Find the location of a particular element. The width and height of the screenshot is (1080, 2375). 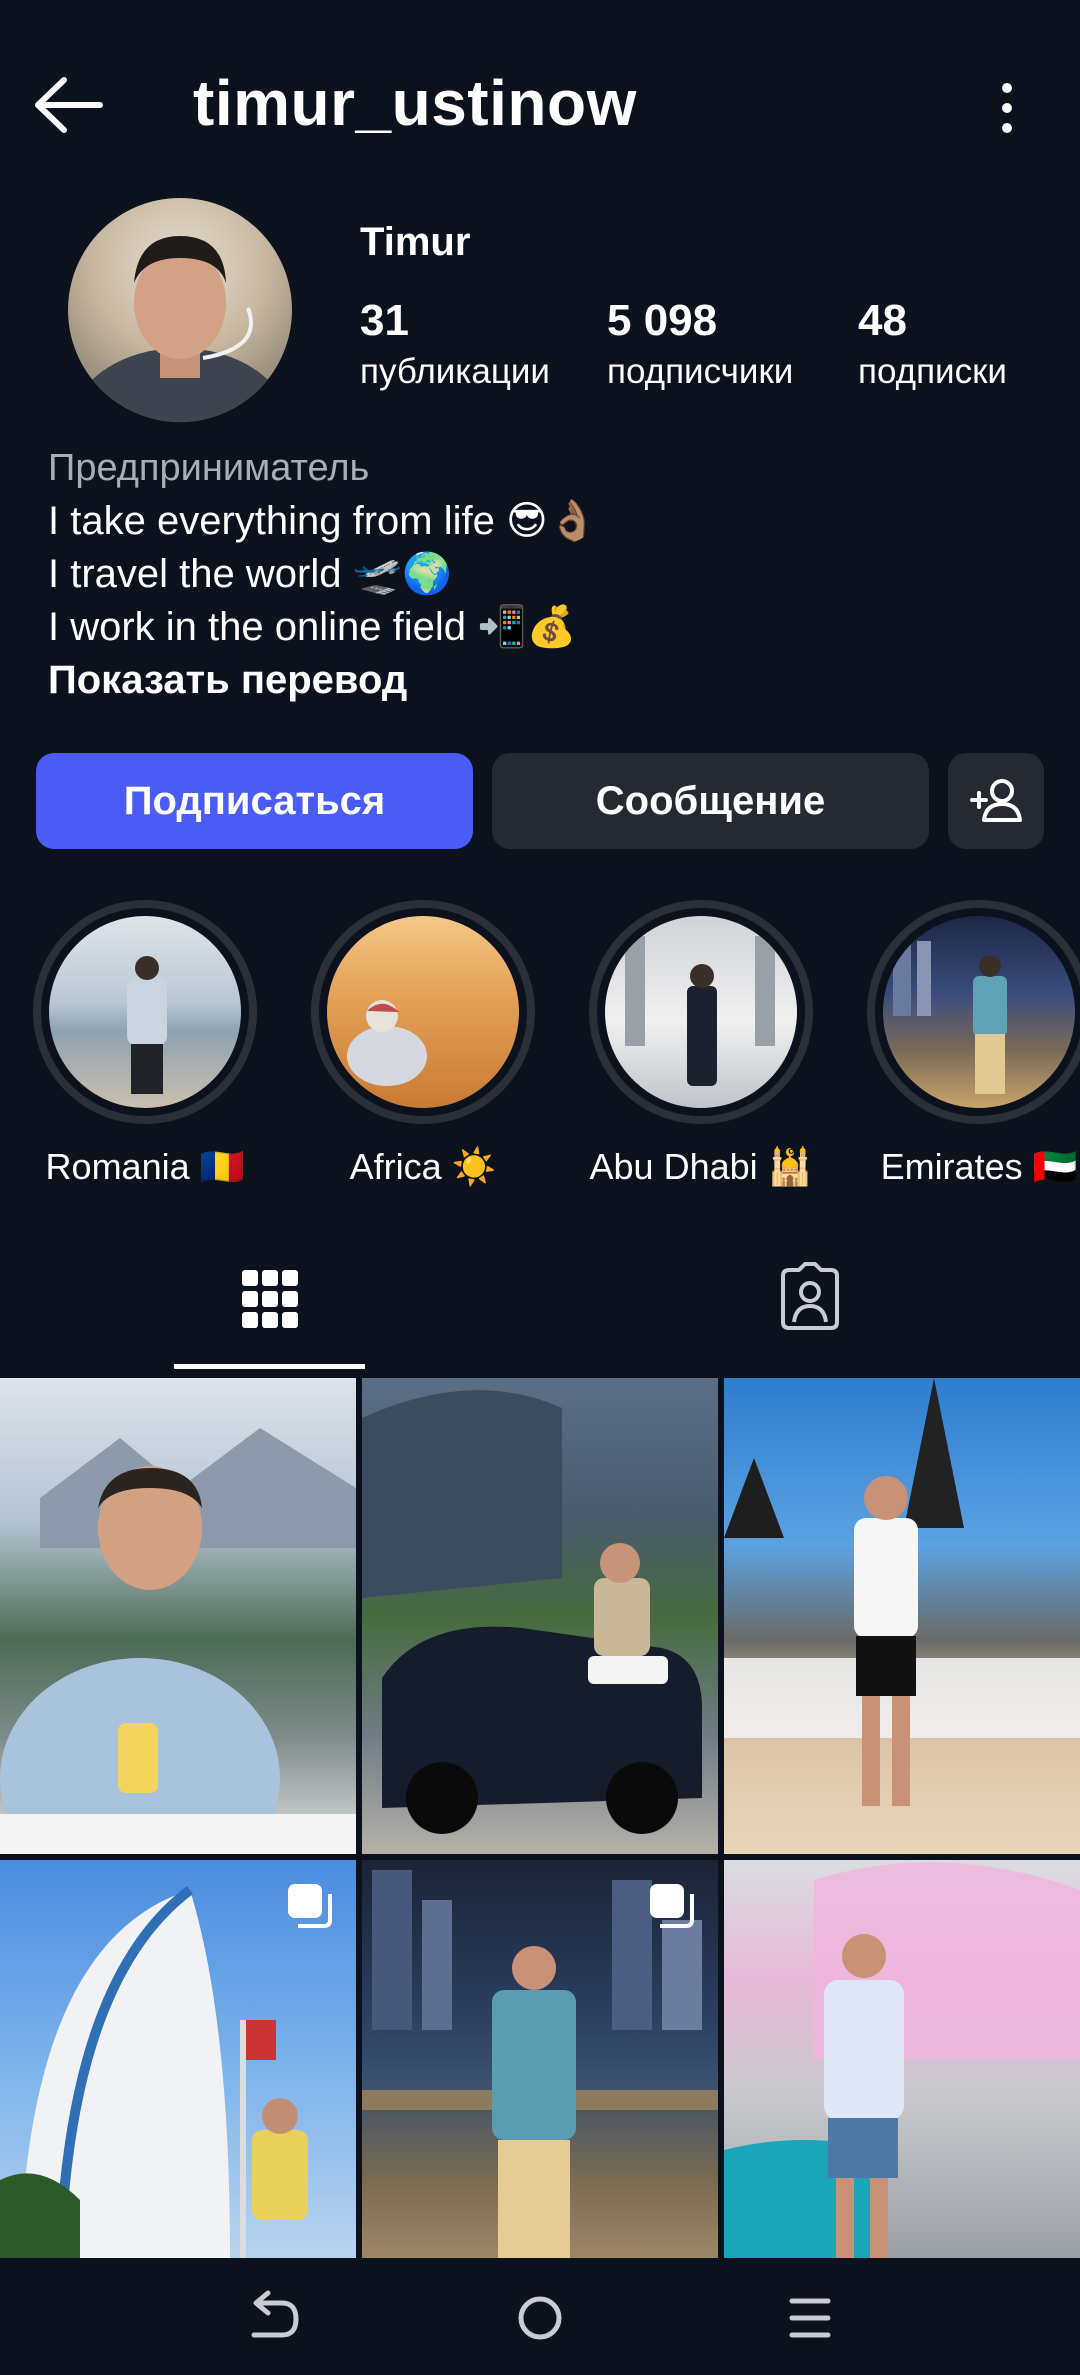

message-button: Сообщение is located at coordinates (710, 801).